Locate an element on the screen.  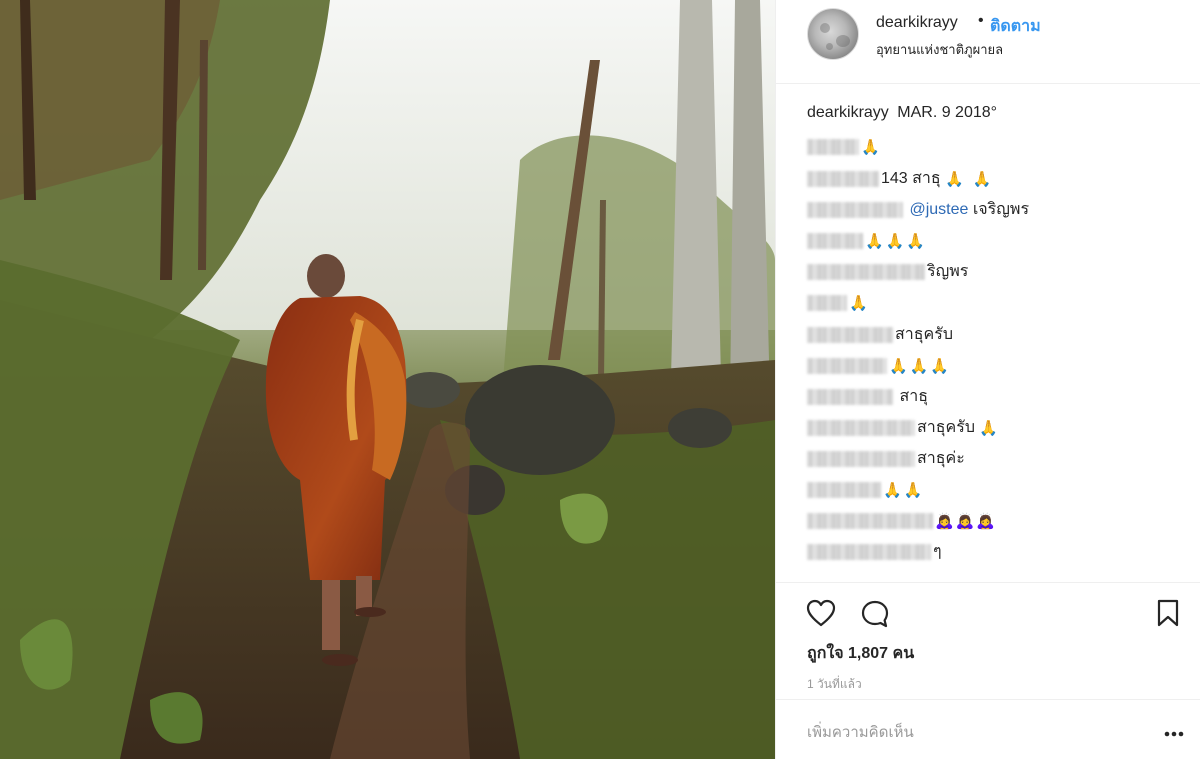
heart-icon is located at coordinates (821, 615).